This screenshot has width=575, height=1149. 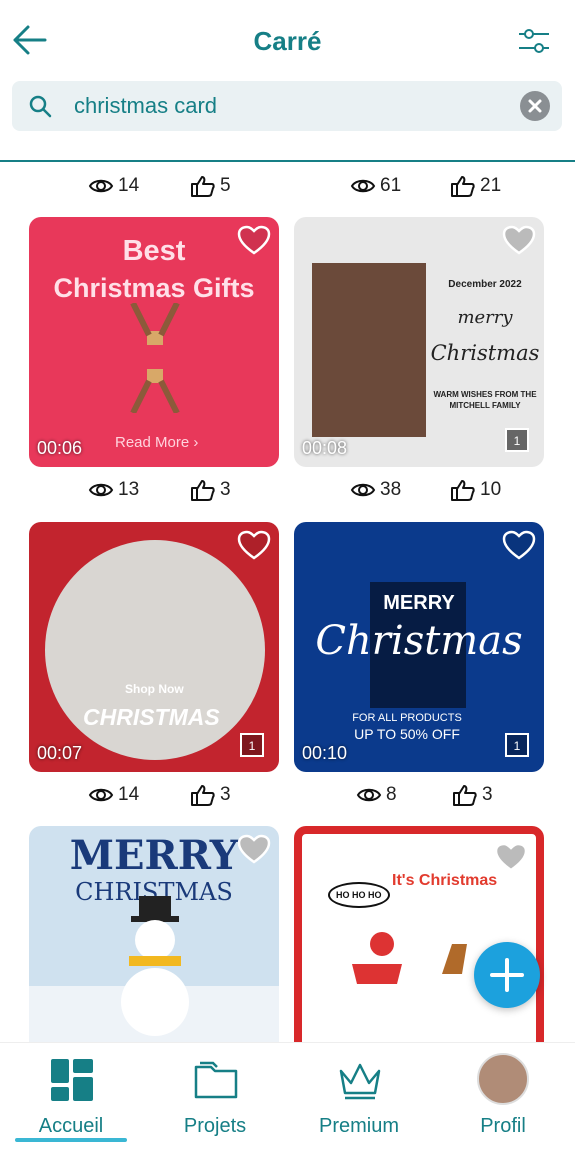 I want to click on card-stats: 38 10, so click(x=462, y=493).